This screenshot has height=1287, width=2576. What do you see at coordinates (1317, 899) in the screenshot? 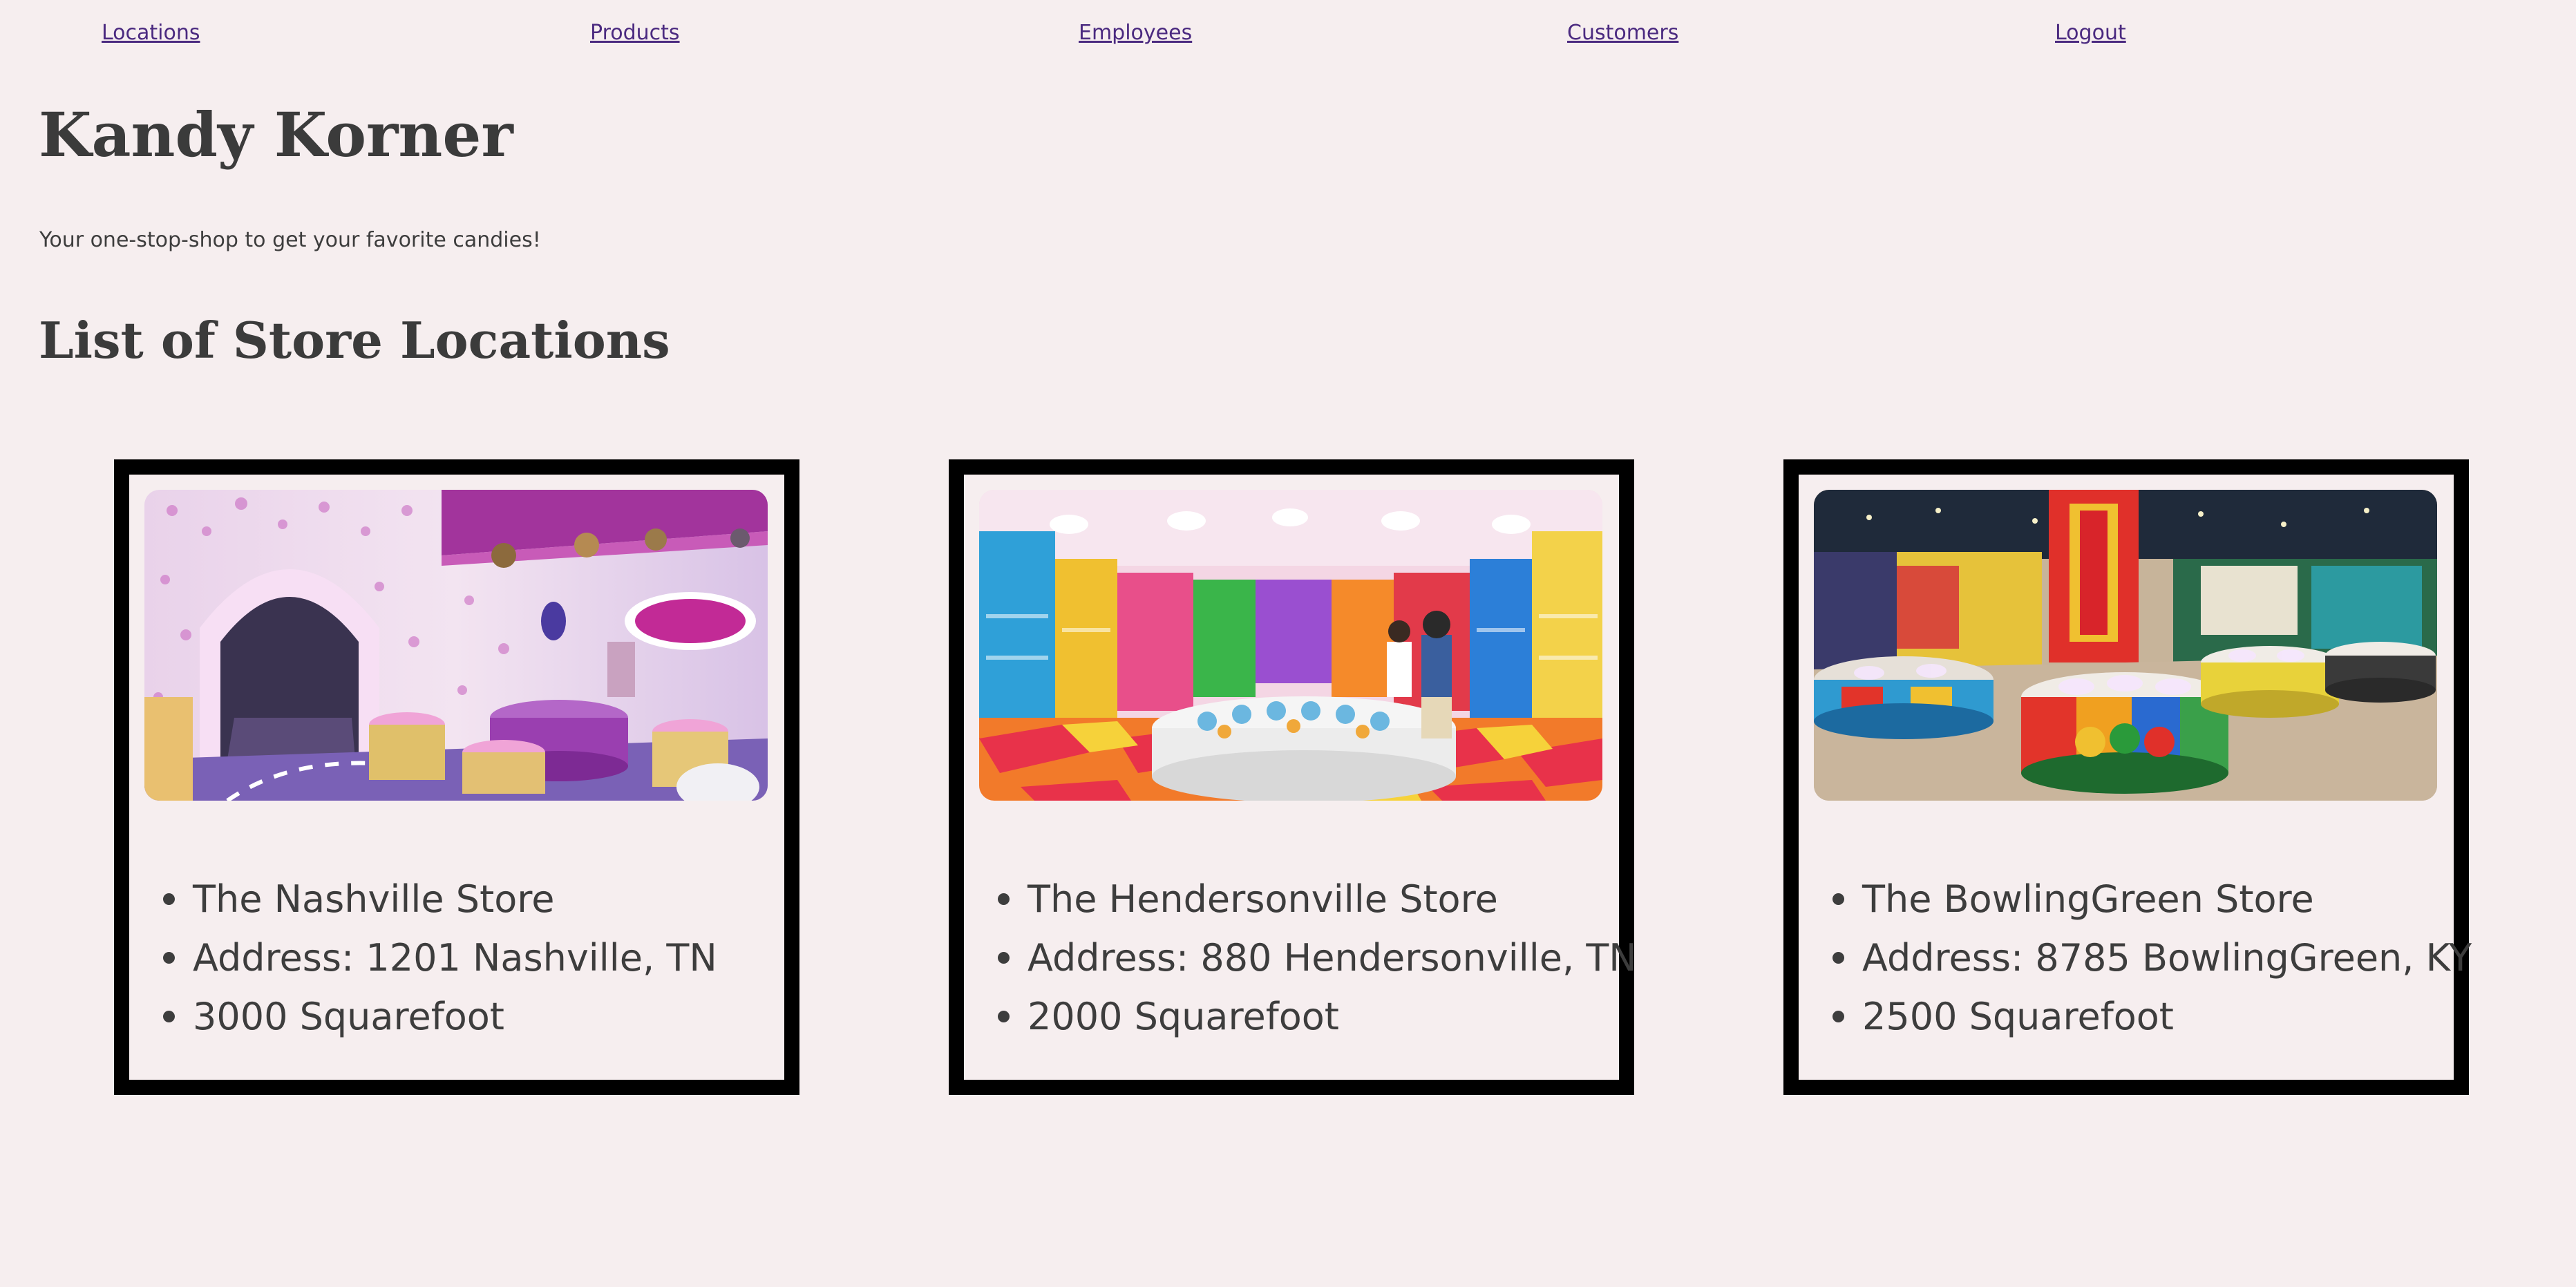
I see `store-name: The Hendersonville Store` at bounding box center [1317, 899].